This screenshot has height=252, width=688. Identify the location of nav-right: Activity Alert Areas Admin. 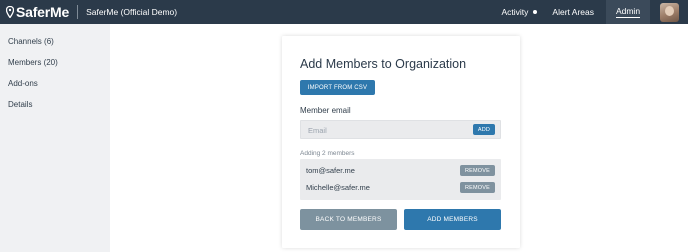
(595, 12).